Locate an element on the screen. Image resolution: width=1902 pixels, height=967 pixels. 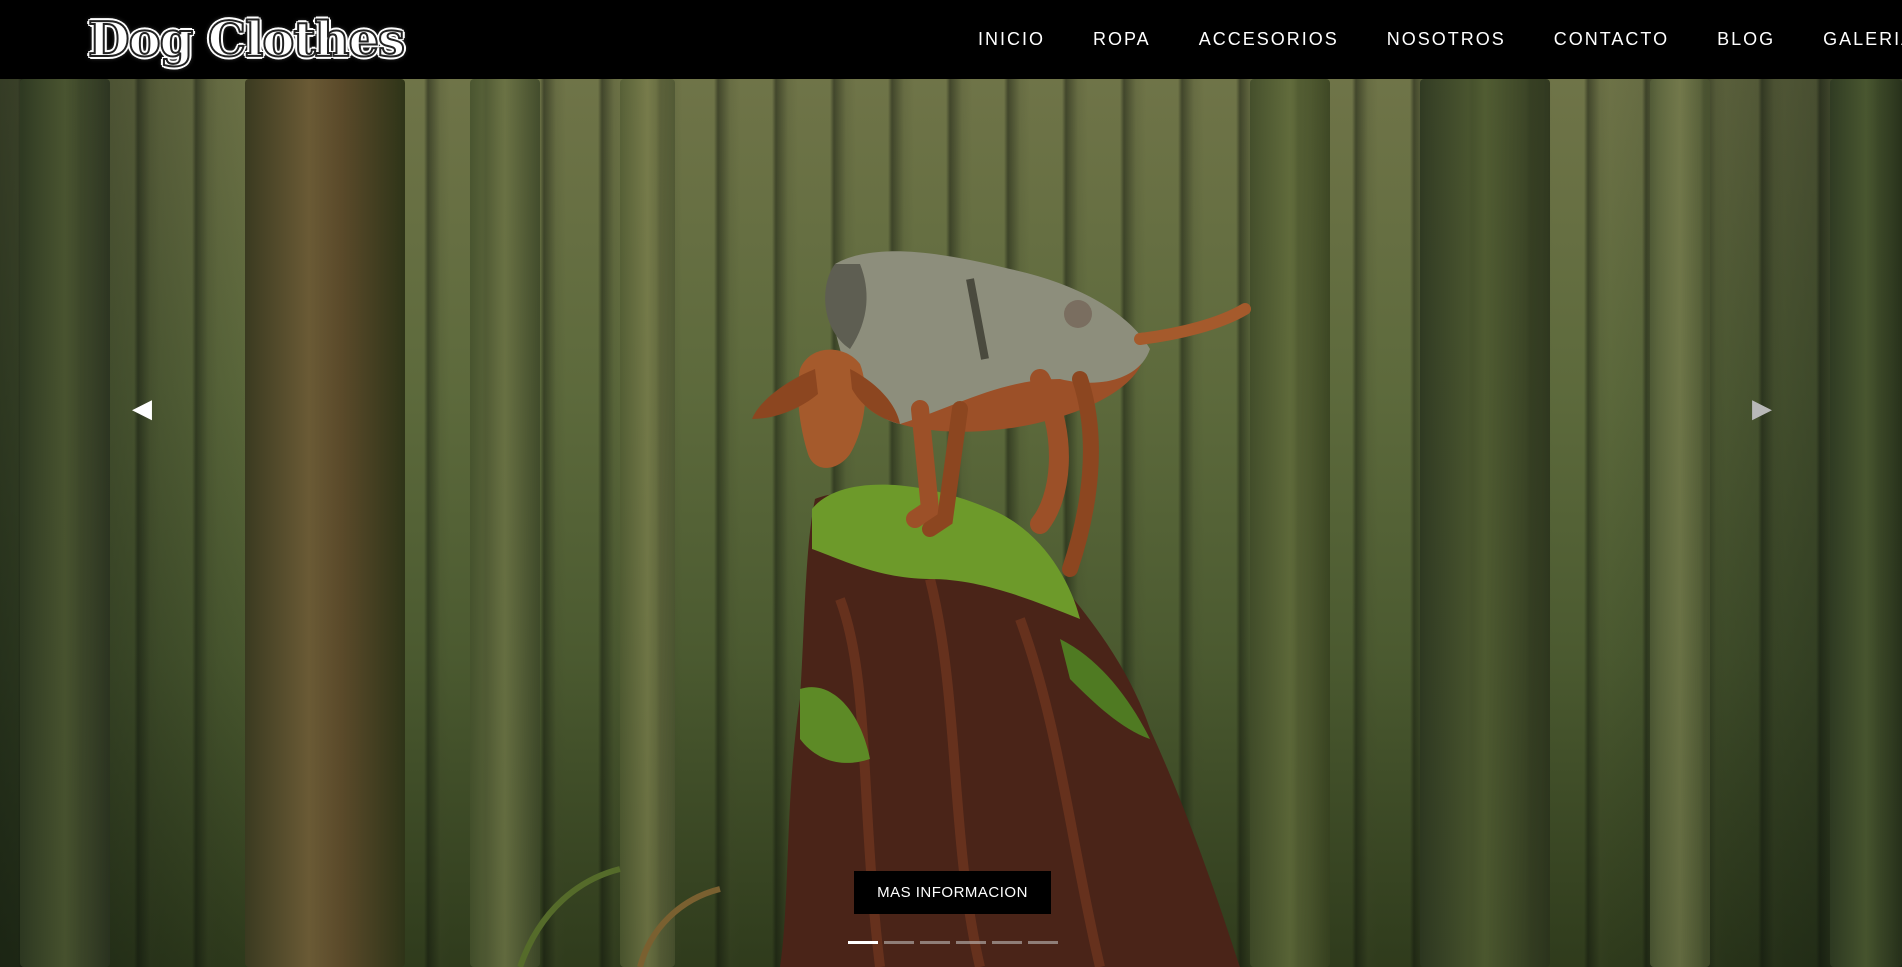
nav-item-contacto: CONTACTO is located at coordinates (1611, 39).